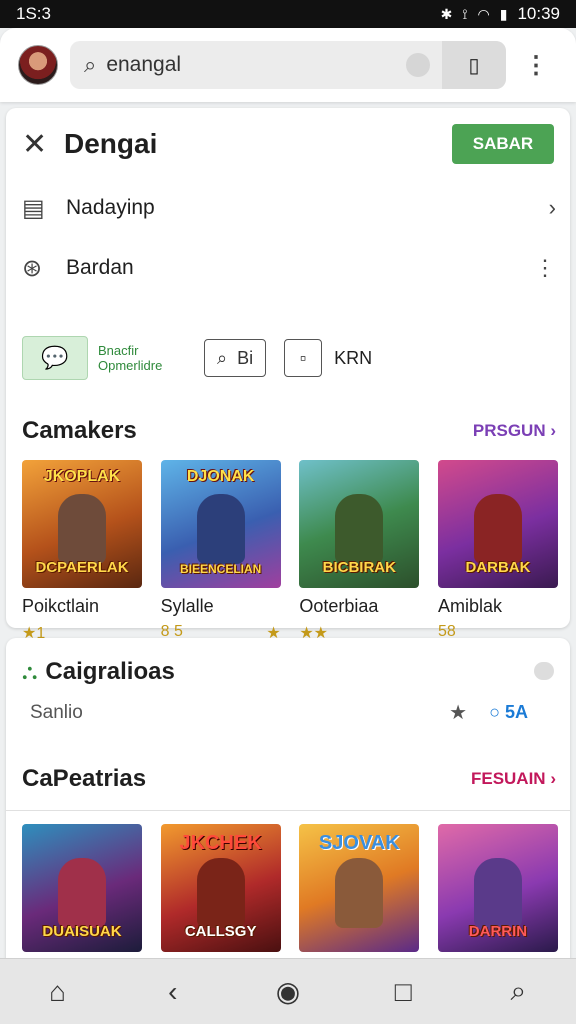 This screenshot has height=1024, width=576. I want to click on ring-icon: ○, so click(494, 712).